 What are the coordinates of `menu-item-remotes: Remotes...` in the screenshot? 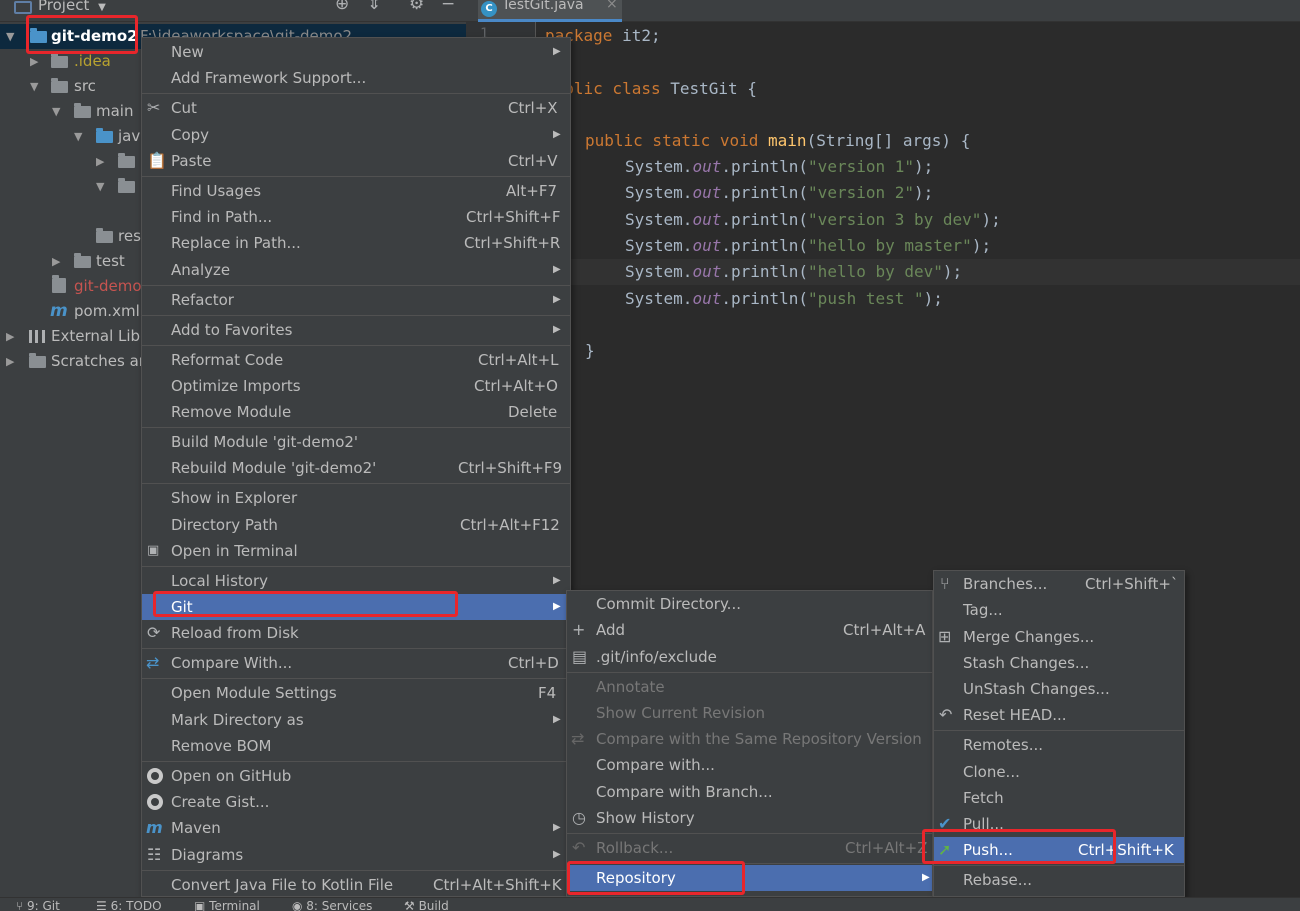 It's located at (1059, 745).